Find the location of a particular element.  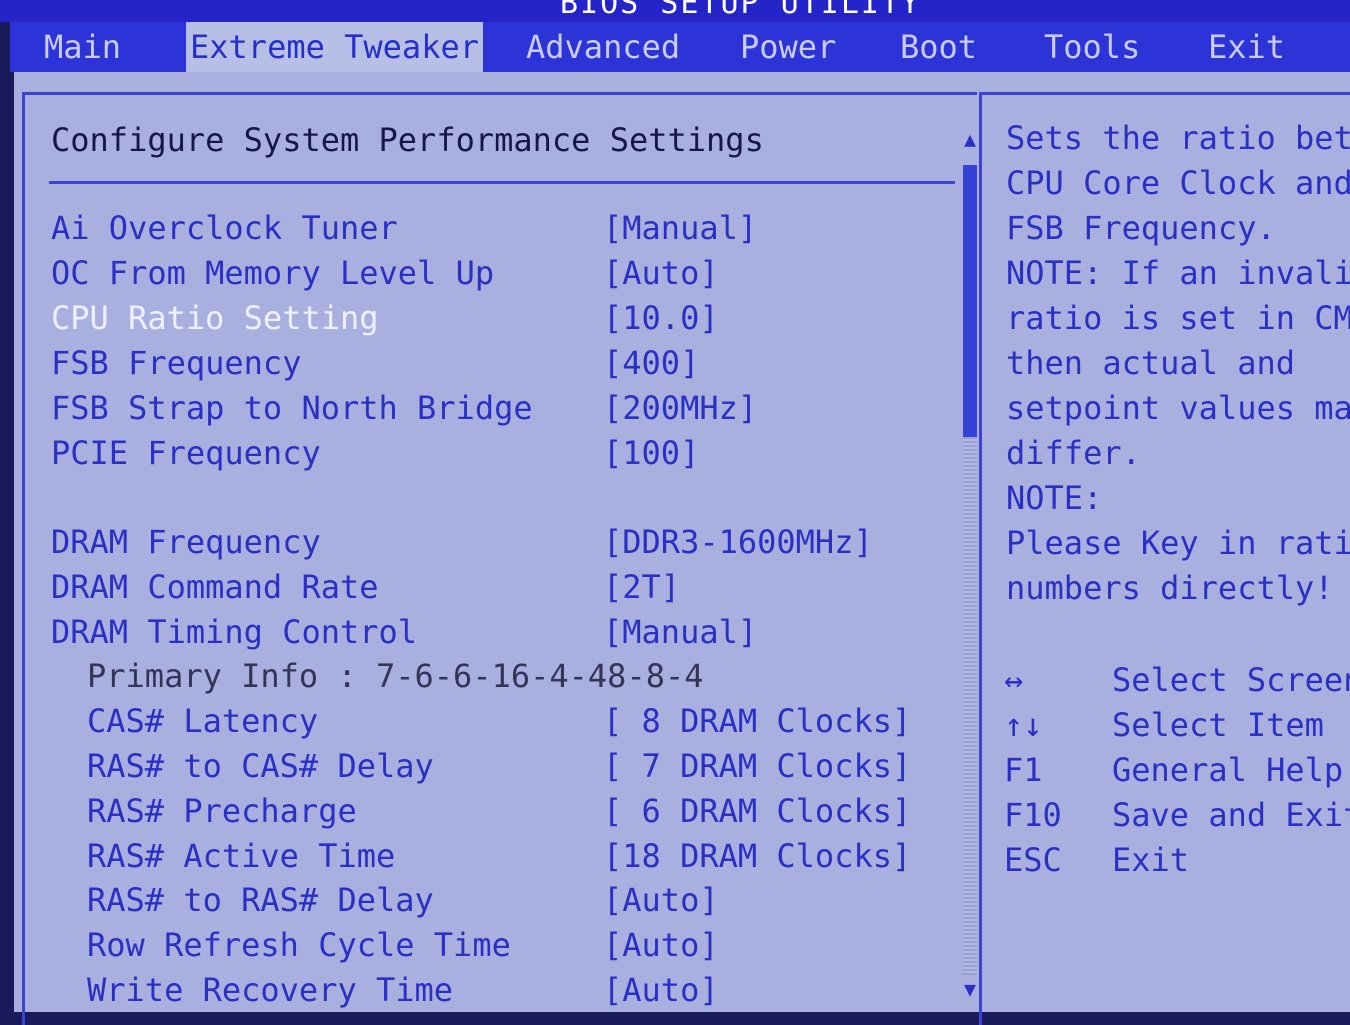

setting-ras-precharge: RAS# Precharge [ 6 DRAM Clocks] is located at coordinates (490, 814).